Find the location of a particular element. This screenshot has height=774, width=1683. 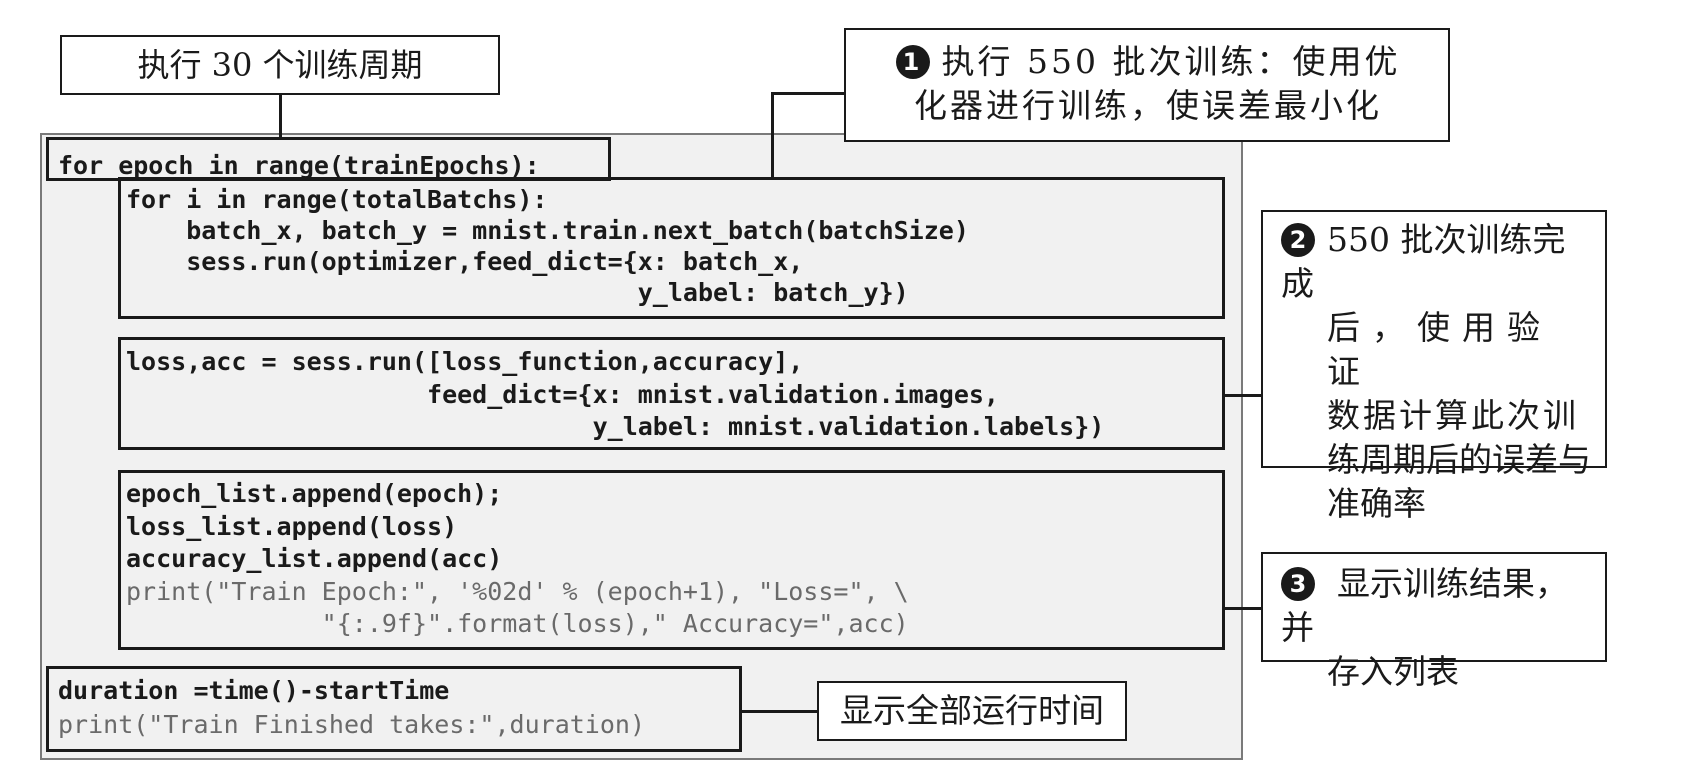

step2-line1-wrap: 2 550 批次训练完成 is located at coordinates (1438, 262).